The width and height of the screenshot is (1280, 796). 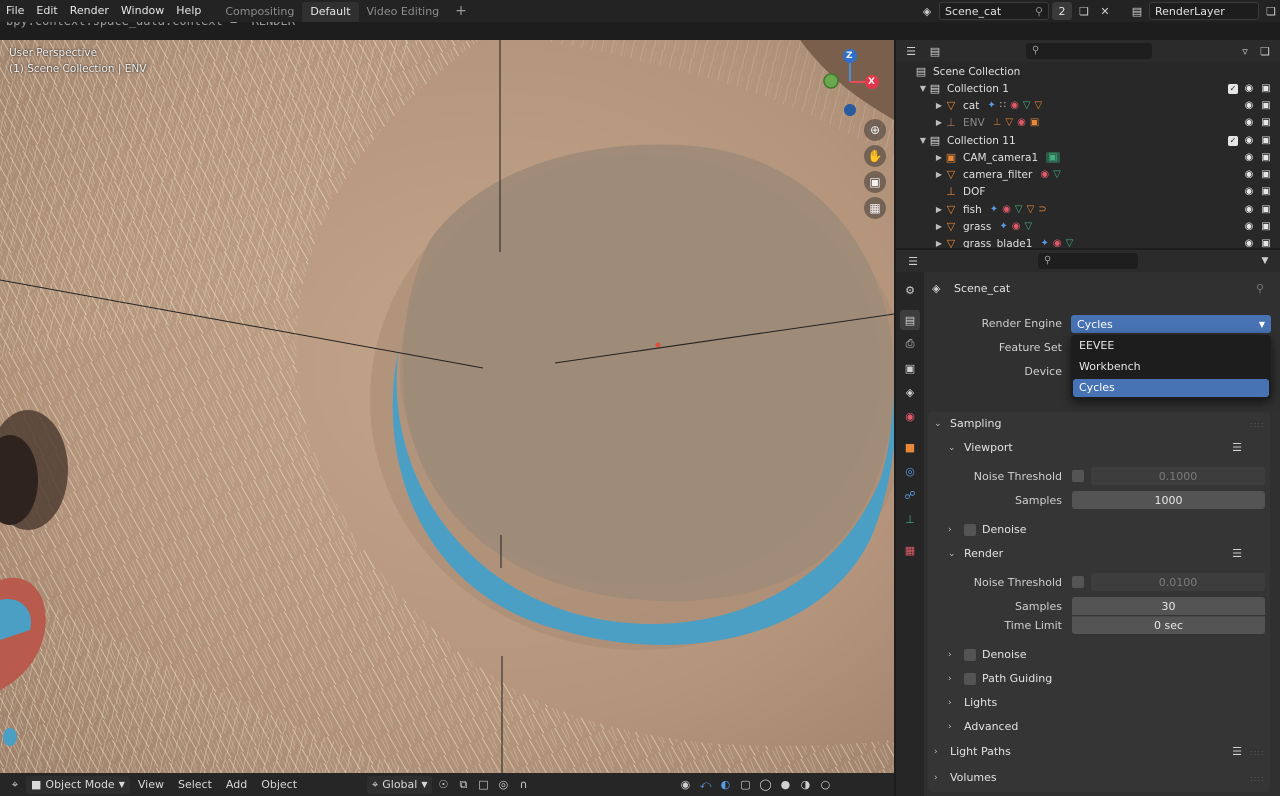 What do you see at coordinates (1271, 11) in the screenshot?
I see `new-view-layer-icon: ❏` at bounding box center [1271, 11].